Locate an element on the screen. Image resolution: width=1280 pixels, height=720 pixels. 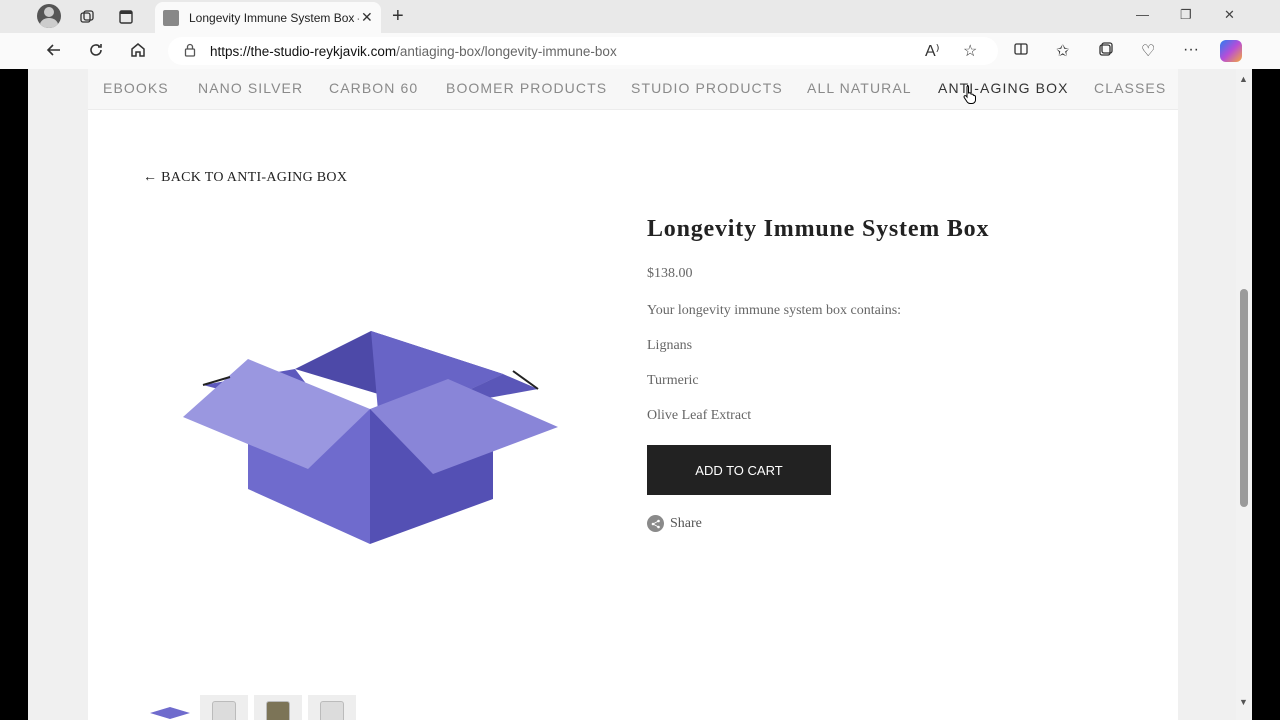
thumbnail-box is located at coordinates (170, 707).